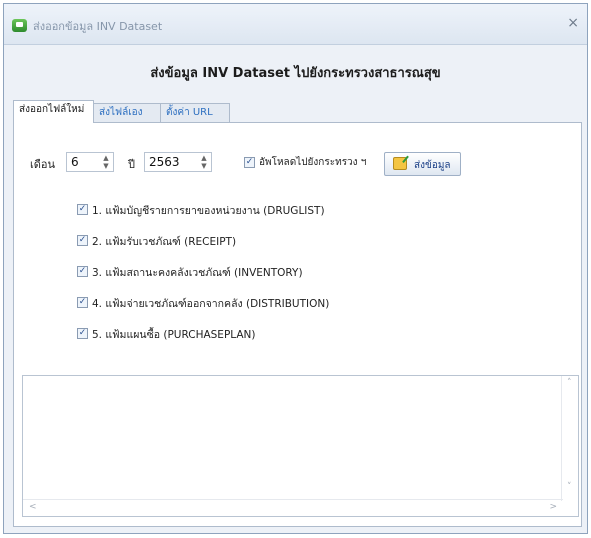 This screenshot has width=591, height=538. What do you see at coordinates (197, 272) in the screenshot?
I see `file-label-inventory: 3. แฟ้มสถานะคงคลังเวชภัณฑ์ (INVENTORY)` at bounding box center [197, 272].